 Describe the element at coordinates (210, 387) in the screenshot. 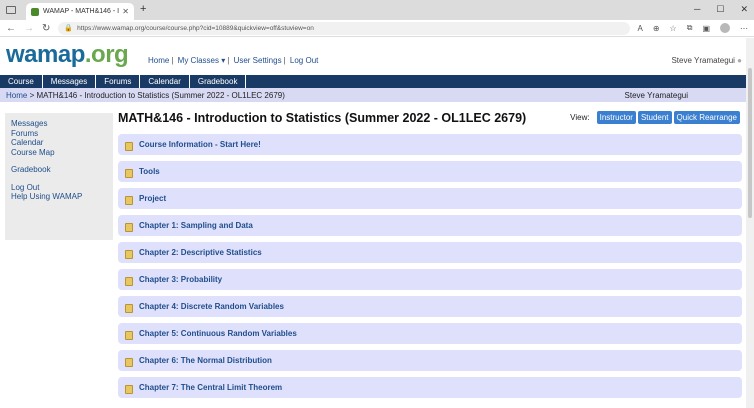

I see `block-label: Chapter 7: The Central Limit Theorem` at that location.